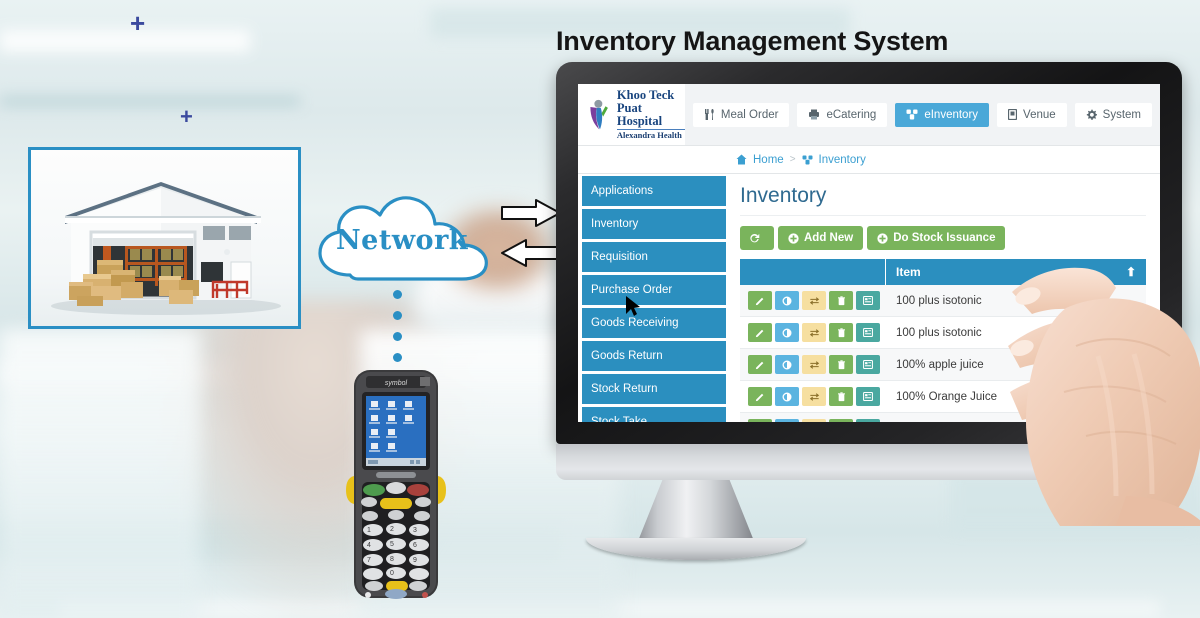  I want to click on tab-venue: Venue, so click(1032, 114).